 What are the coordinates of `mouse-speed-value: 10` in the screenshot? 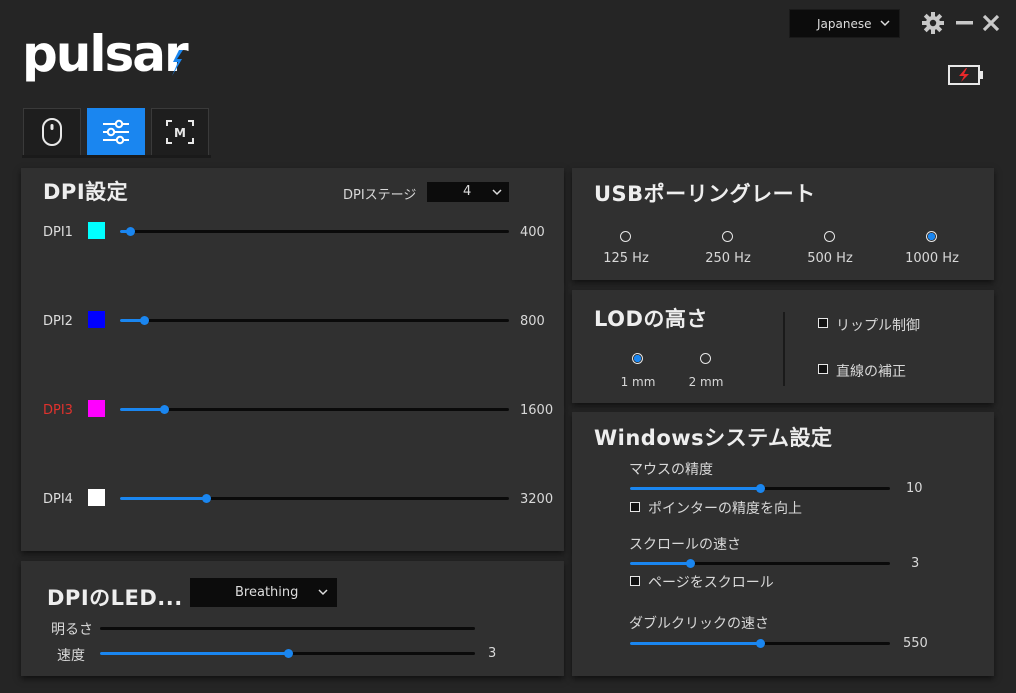 It's located at (914, 488).